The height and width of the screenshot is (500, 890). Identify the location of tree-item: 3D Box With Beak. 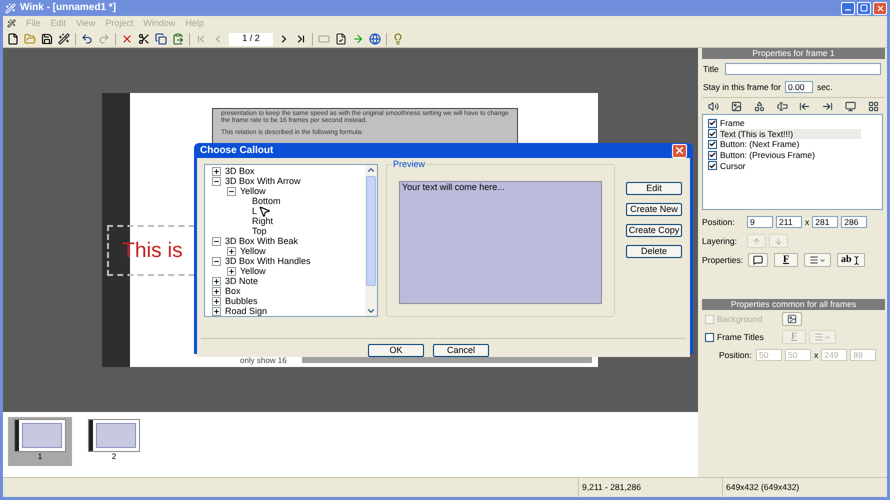
(261, 241).